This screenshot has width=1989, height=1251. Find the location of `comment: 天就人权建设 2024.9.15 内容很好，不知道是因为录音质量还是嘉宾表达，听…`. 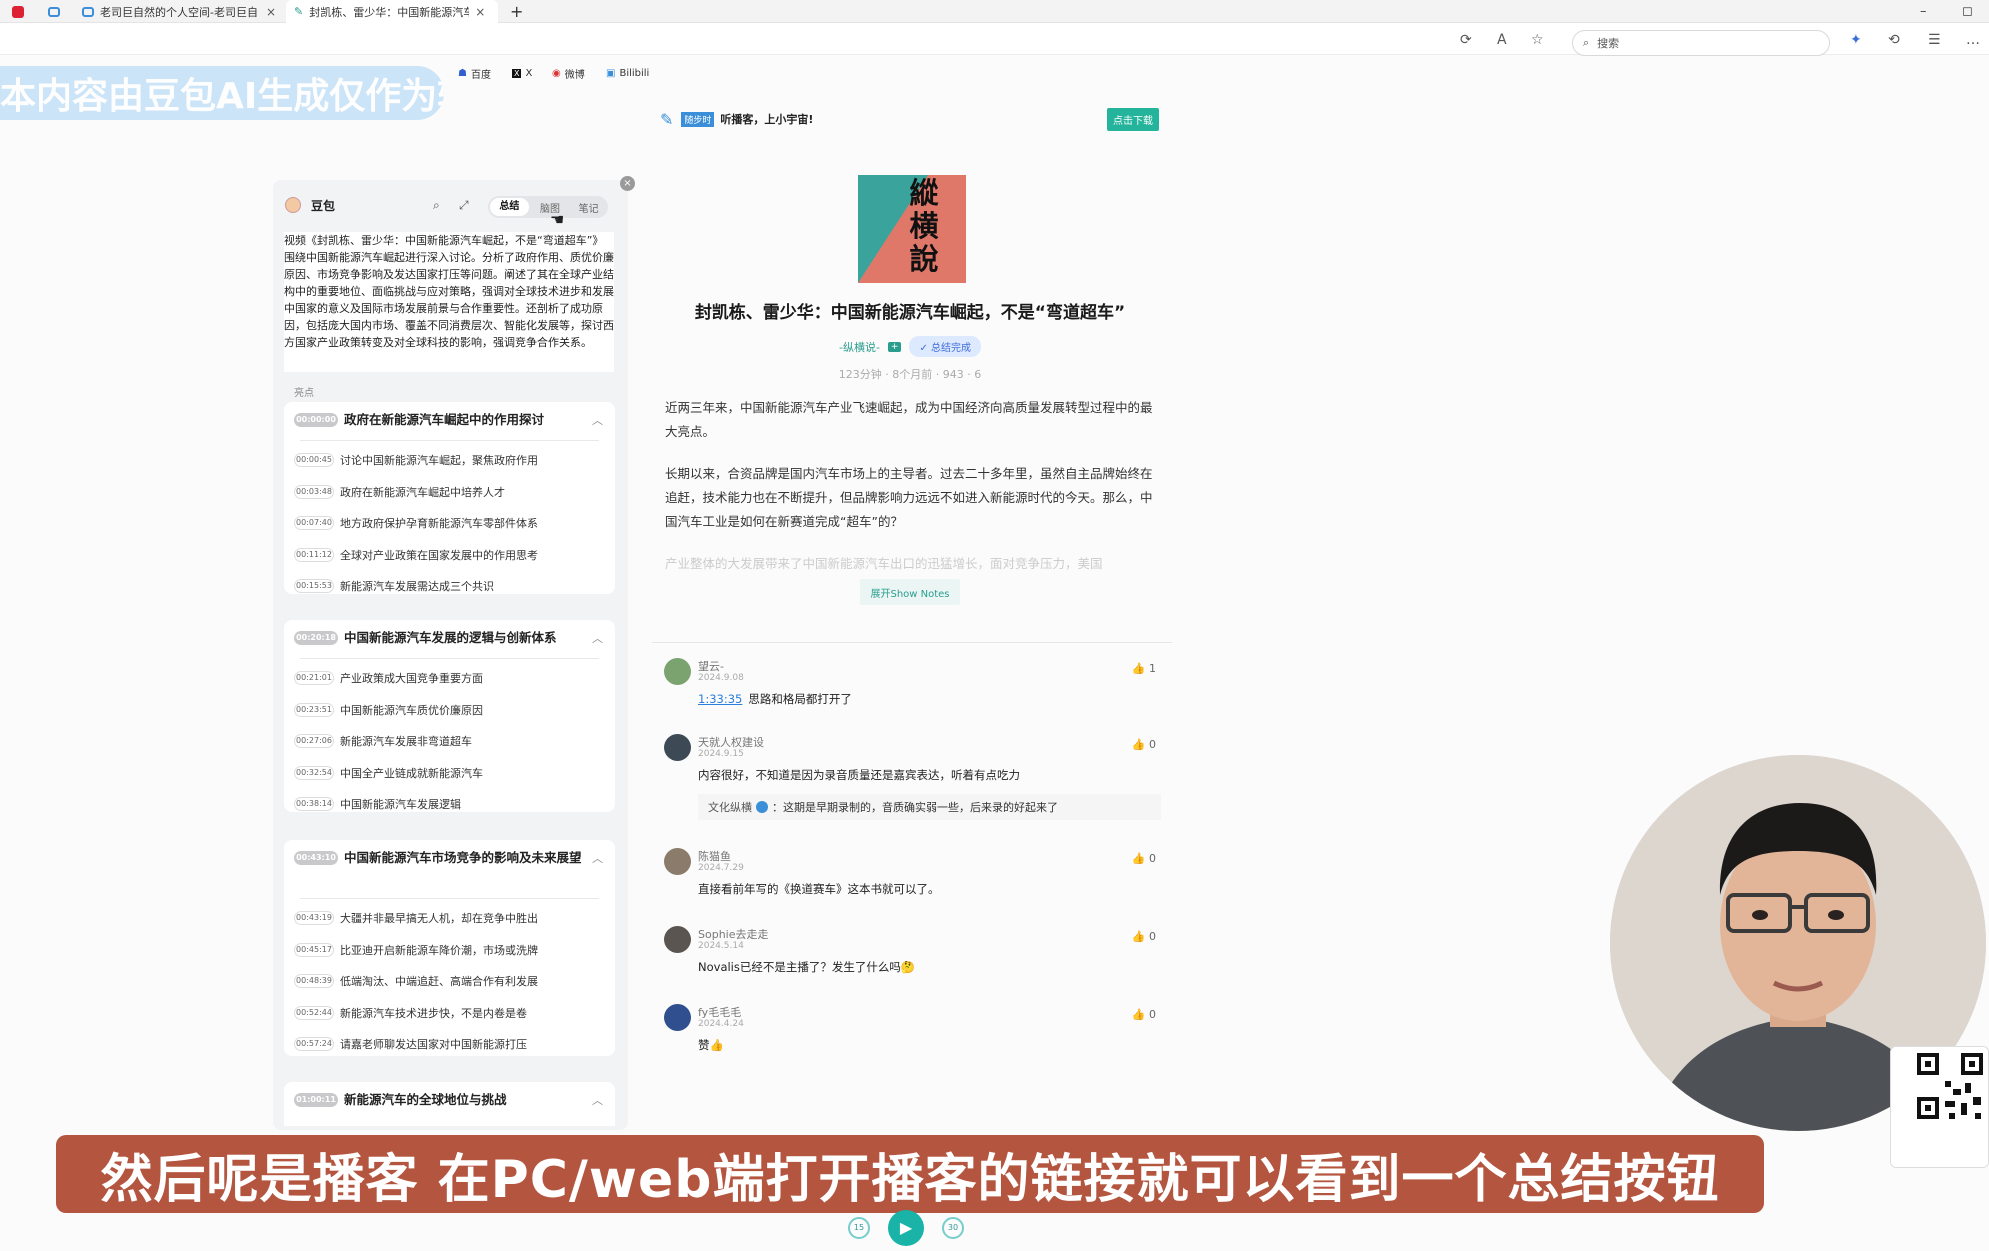

comment: 天就人权建设 2024.9.15 内容很好，不知道是因为录音质量还是嘉宾表达，听… is located at coordinates (914, 780).